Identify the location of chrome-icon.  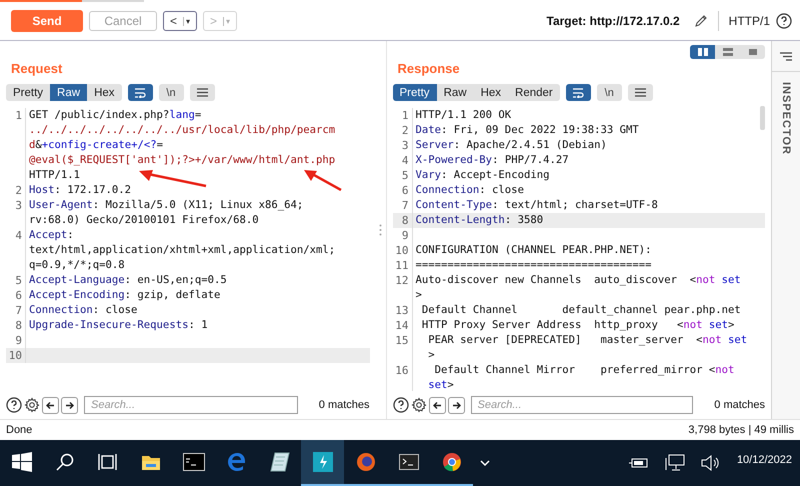
(452, 462).